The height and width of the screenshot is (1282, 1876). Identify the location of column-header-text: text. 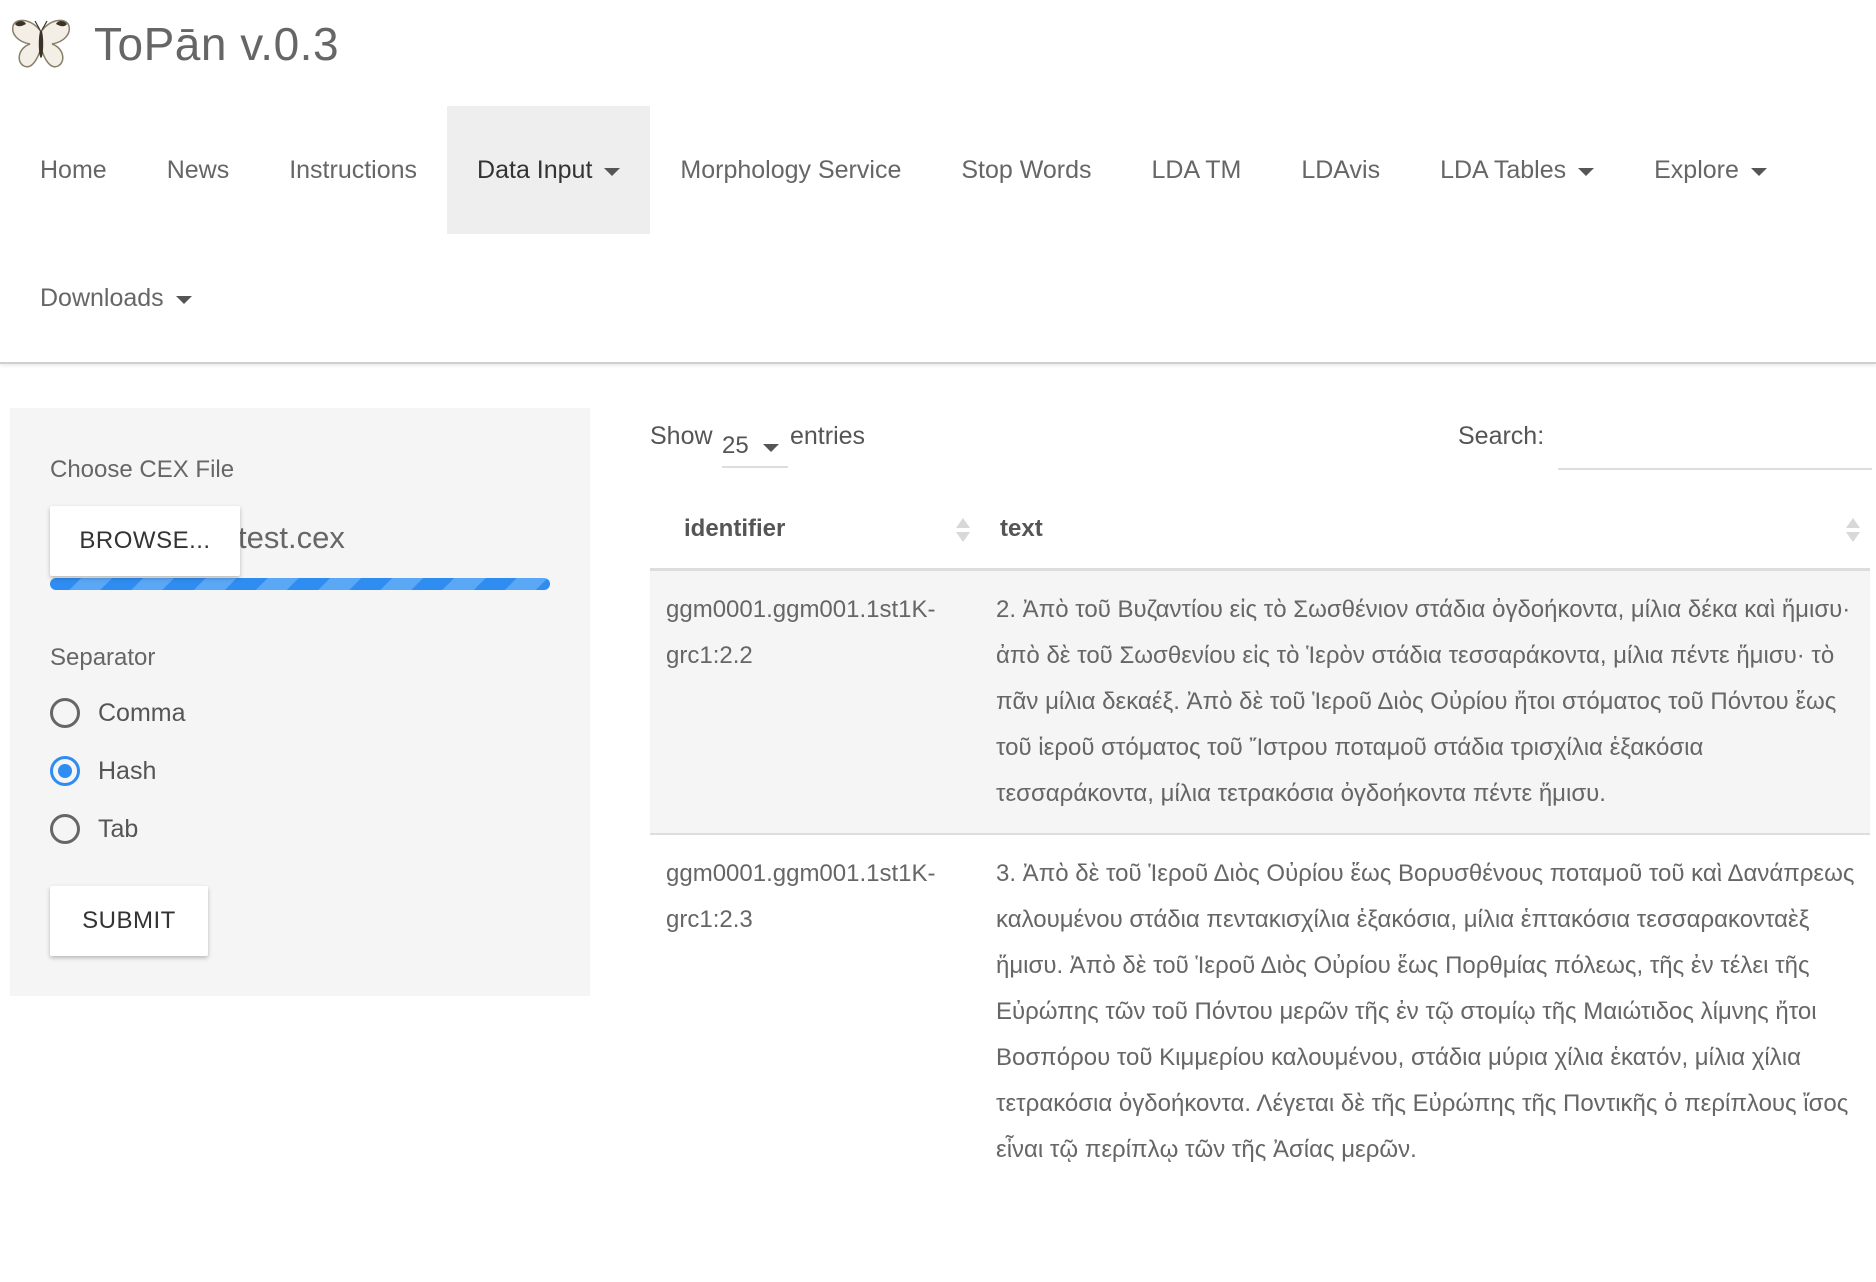
(1425, 530).